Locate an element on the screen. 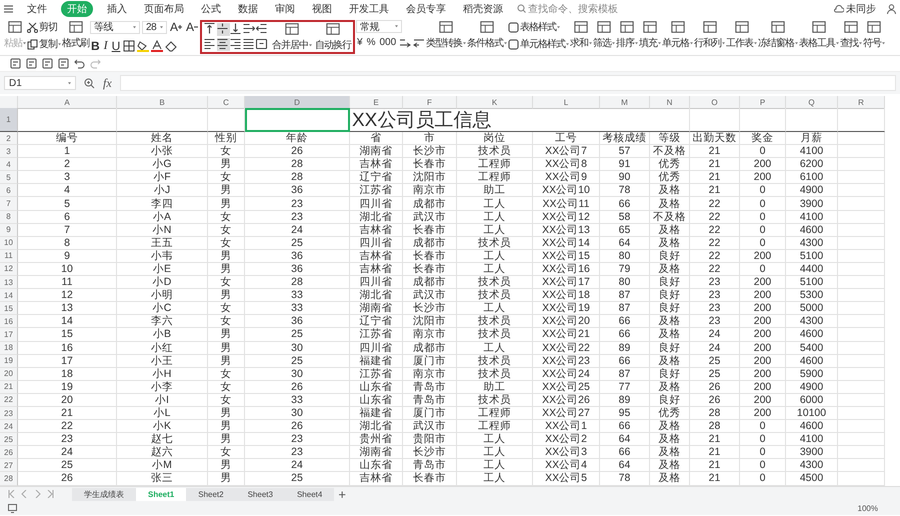  number-format-button: % is located at coordinates (371, 42).